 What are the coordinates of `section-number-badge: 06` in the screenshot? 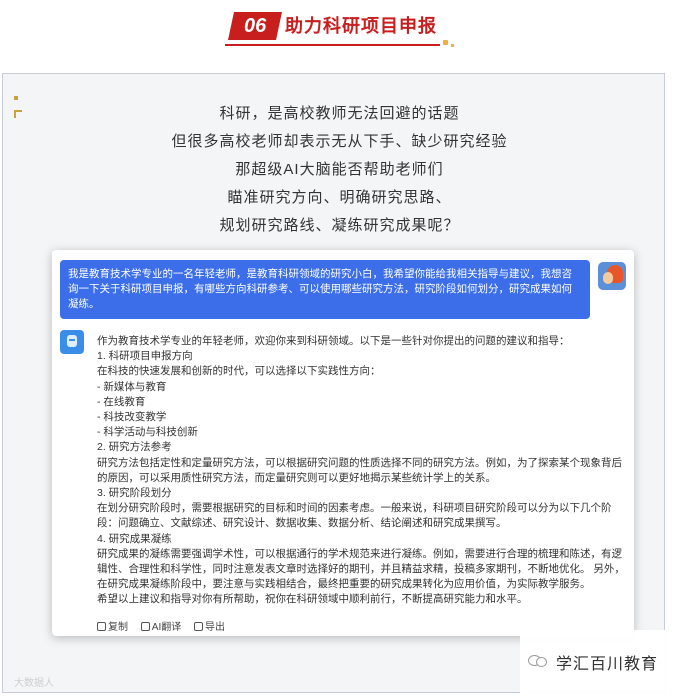 It's located at (255, 26).